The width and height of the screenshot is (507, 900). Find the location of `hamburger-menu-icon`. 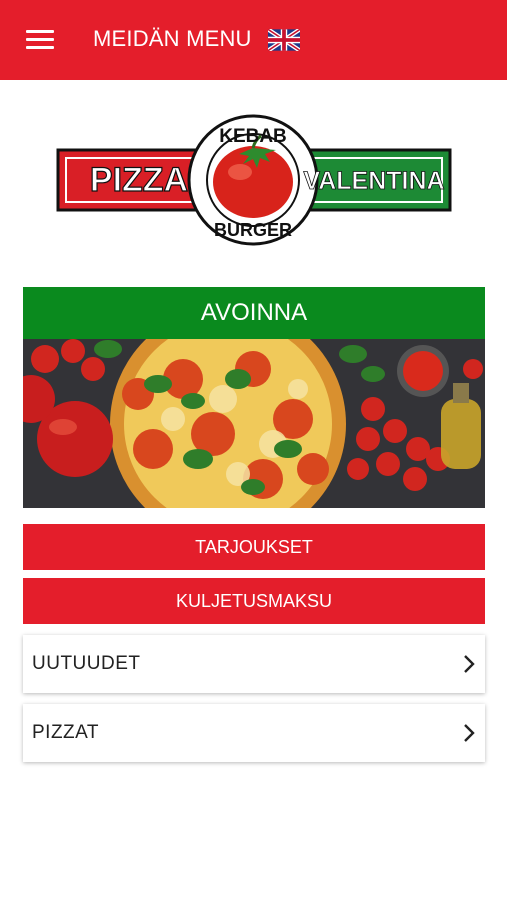

hamburger-menu-icon is located at coordinates (40, 40).